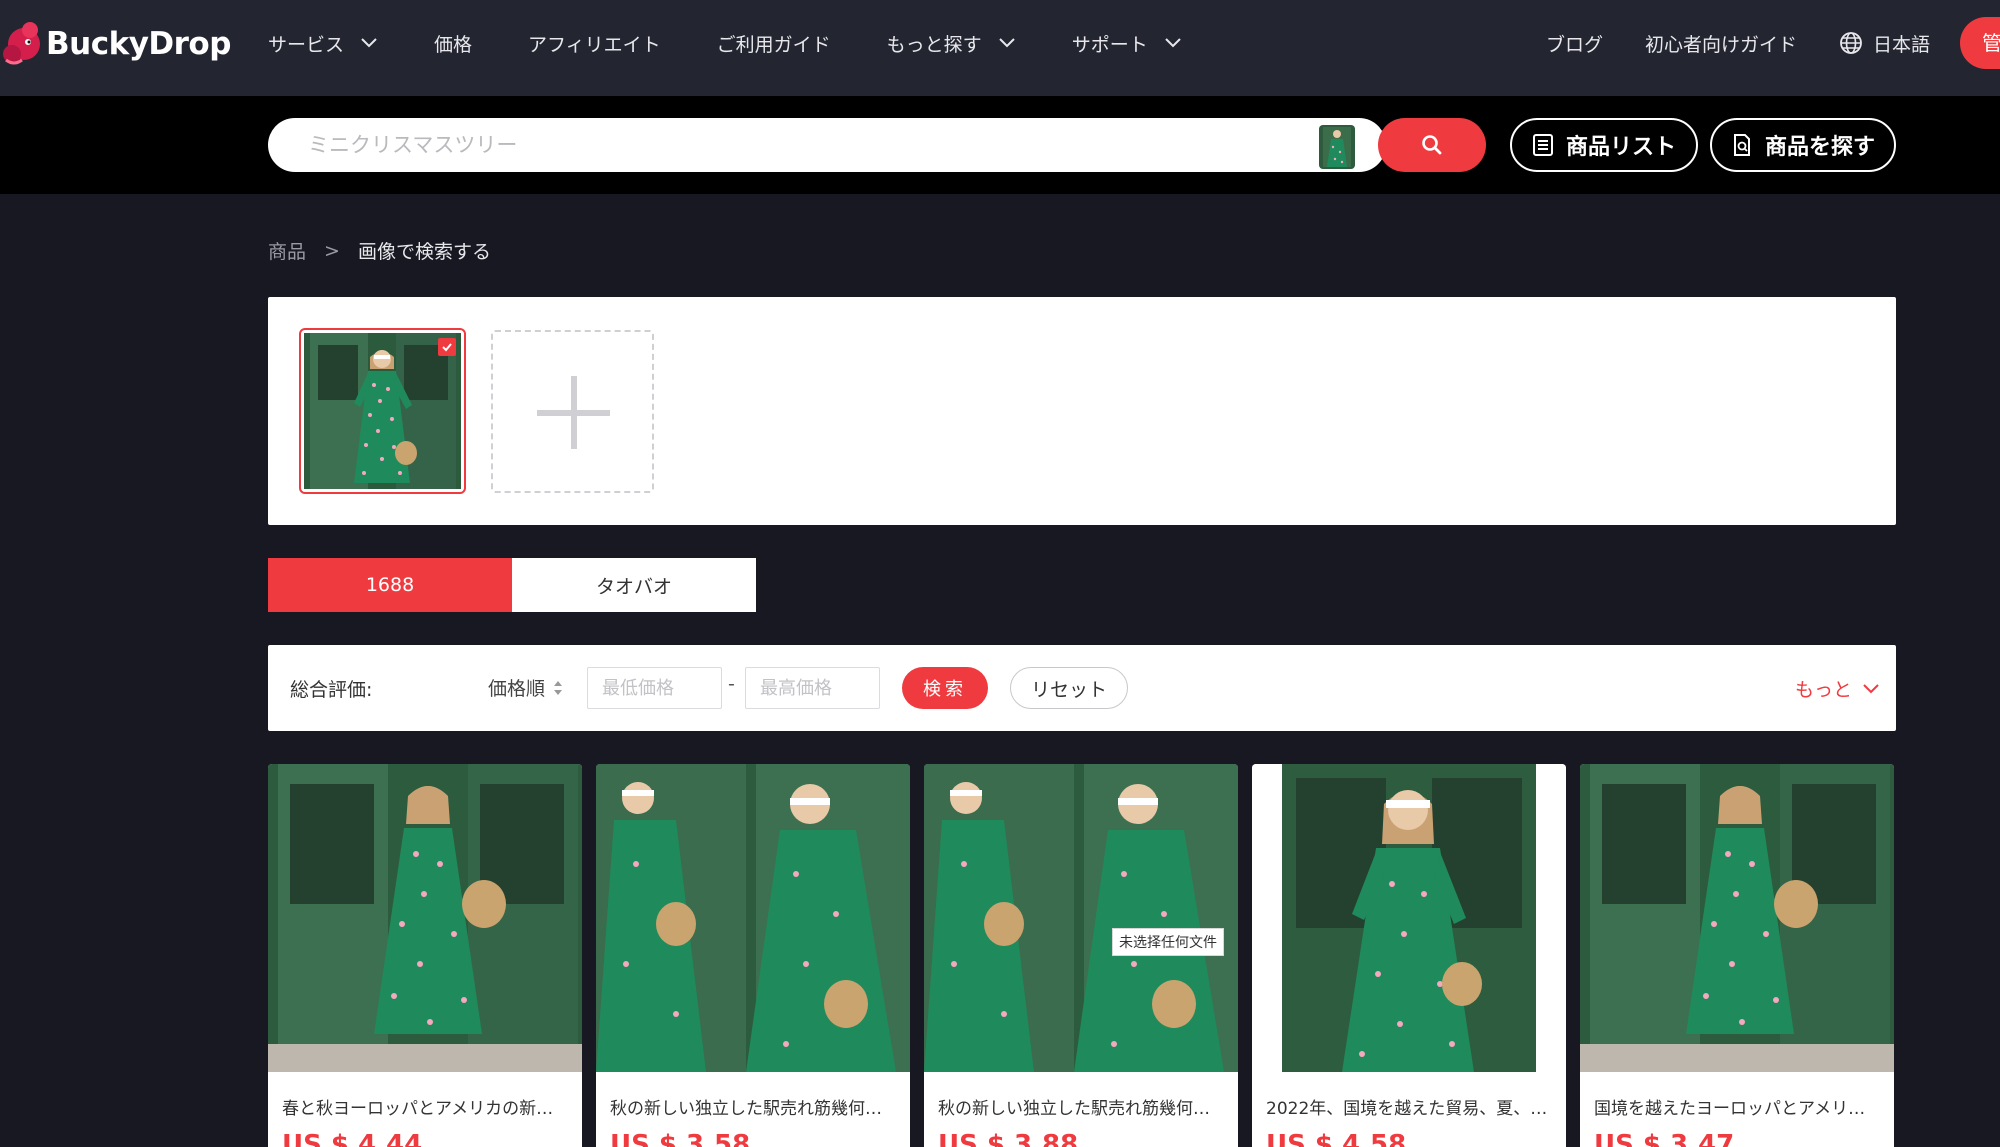 This screenshot has width=2000, height=1147. I want to click on product-list-label: 商品リスト, so click(1620, 147).